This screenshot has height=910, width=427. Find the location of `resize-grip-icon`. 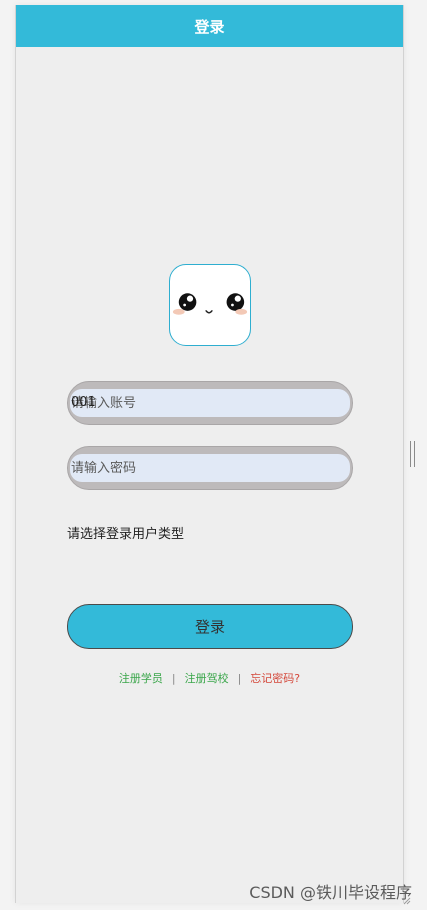

resize-grip-icon is located at coordinates (407, 901).